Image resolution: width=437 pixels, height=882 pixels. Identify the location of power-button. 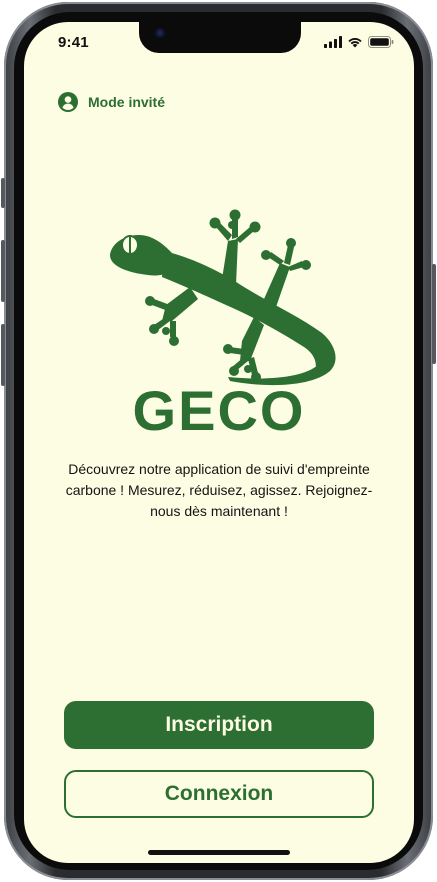
(434, 314).